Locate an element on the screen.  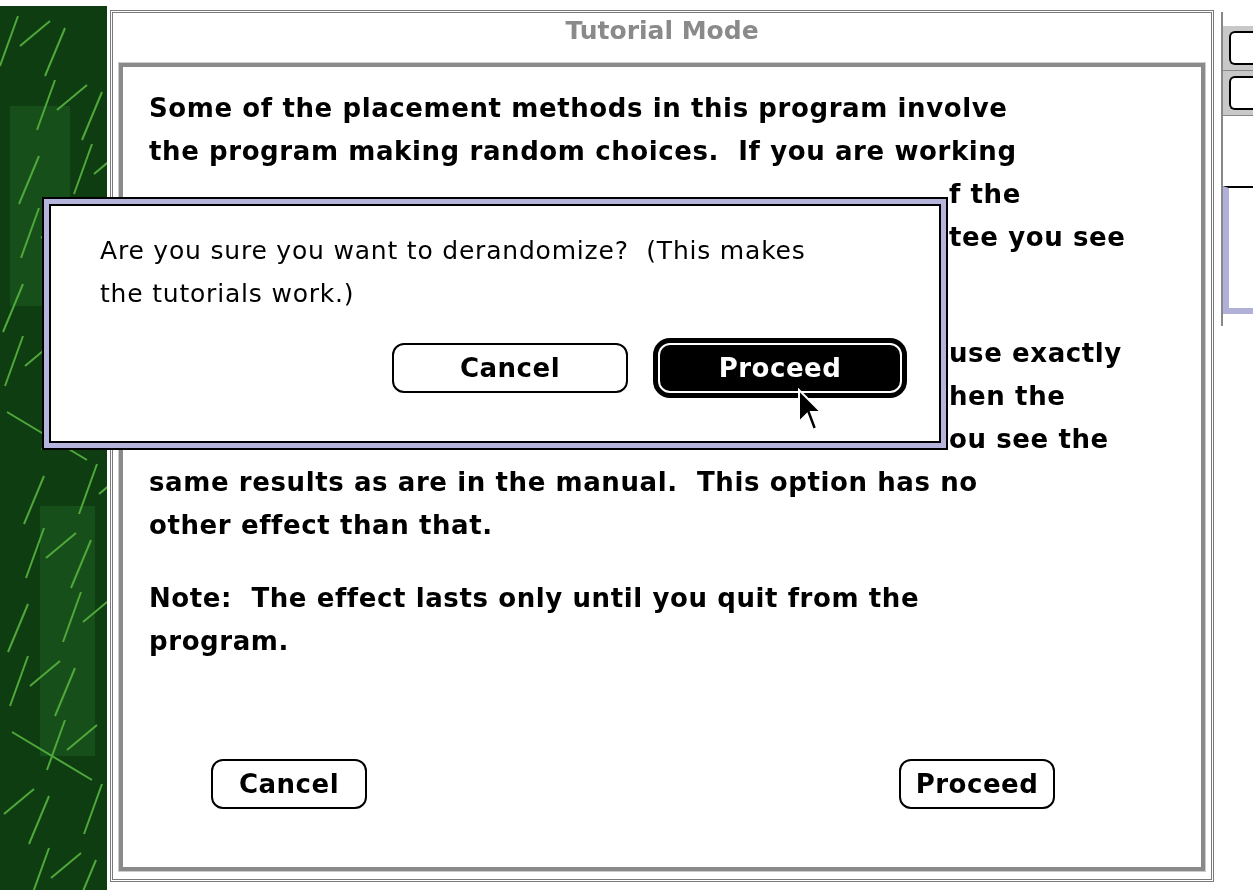
tutorial-text-line: Some of the placement methods in this program involve is located at coordinates (578, 108).